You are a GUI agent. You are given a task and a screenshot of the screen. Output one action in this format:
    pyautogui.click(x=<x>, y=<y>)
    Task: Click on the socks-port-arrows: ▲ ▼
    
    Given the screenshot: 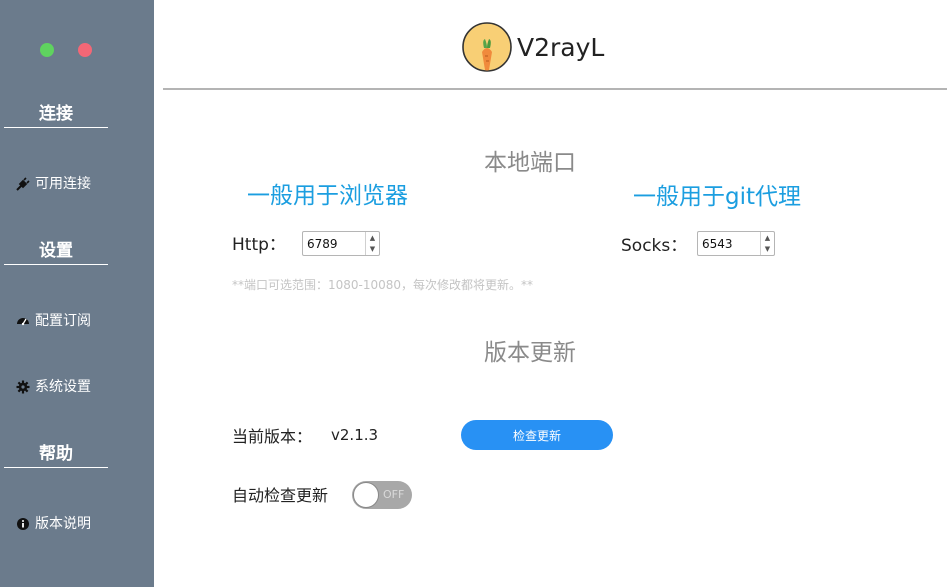 What is the action you would take?
    pyautogui.click(x=767, y=243)
    